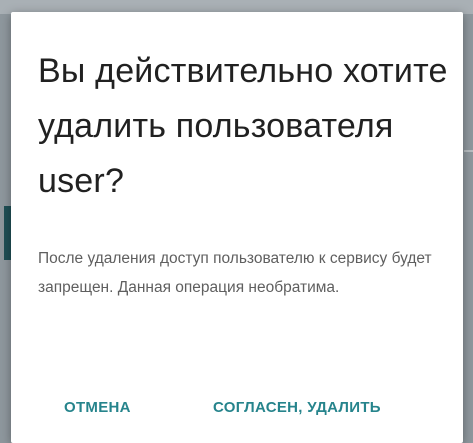  What do you see at coordinates (97, 408) in the screenshot?
I see `cancel-button: ОТМЕНА` at bounding box center [97, 408].